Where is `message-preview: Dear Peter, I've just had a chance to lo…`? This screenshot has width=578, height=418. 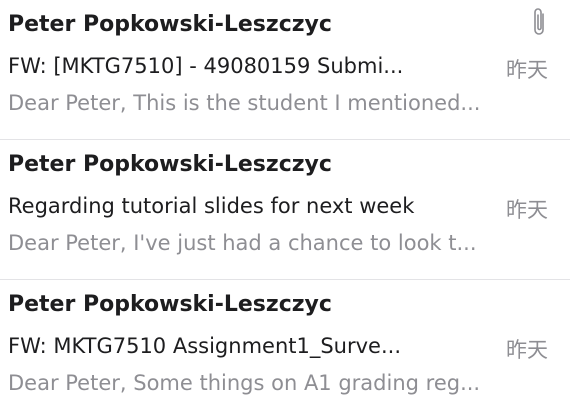 message-preview: Dear Peter, I've just had a chance to lo… is located at coordinates (242, 243).